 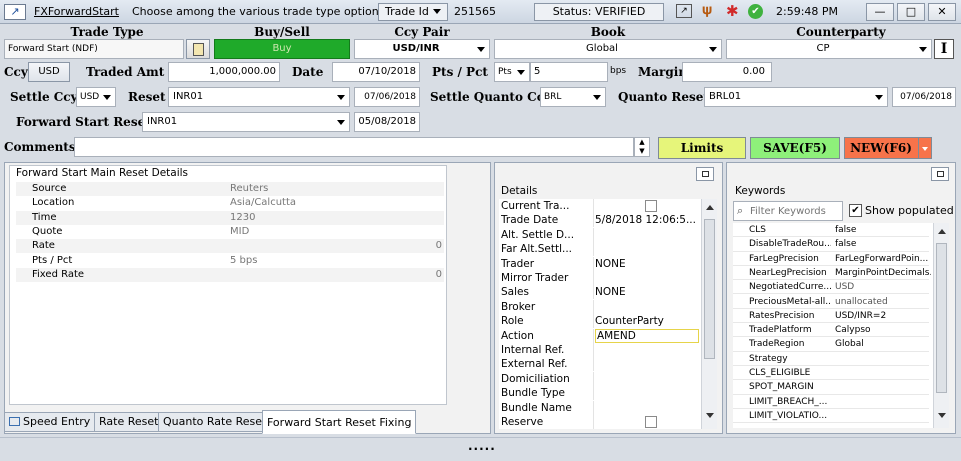 I want to click on reset-date-input: 07/06/2018, so click(x=387, y=97).